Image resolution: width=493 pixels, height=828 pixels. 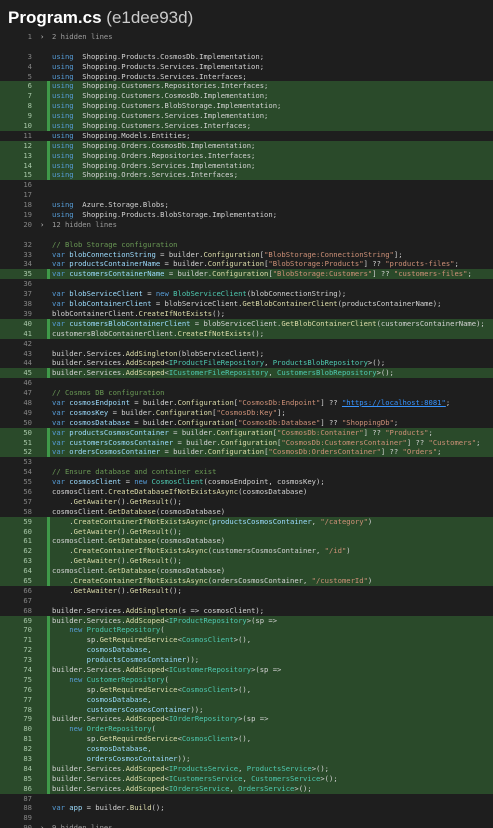 I want to click on hidden-lines-toggle: 90 › 9 hidden lines, so click(x=246, y=825).